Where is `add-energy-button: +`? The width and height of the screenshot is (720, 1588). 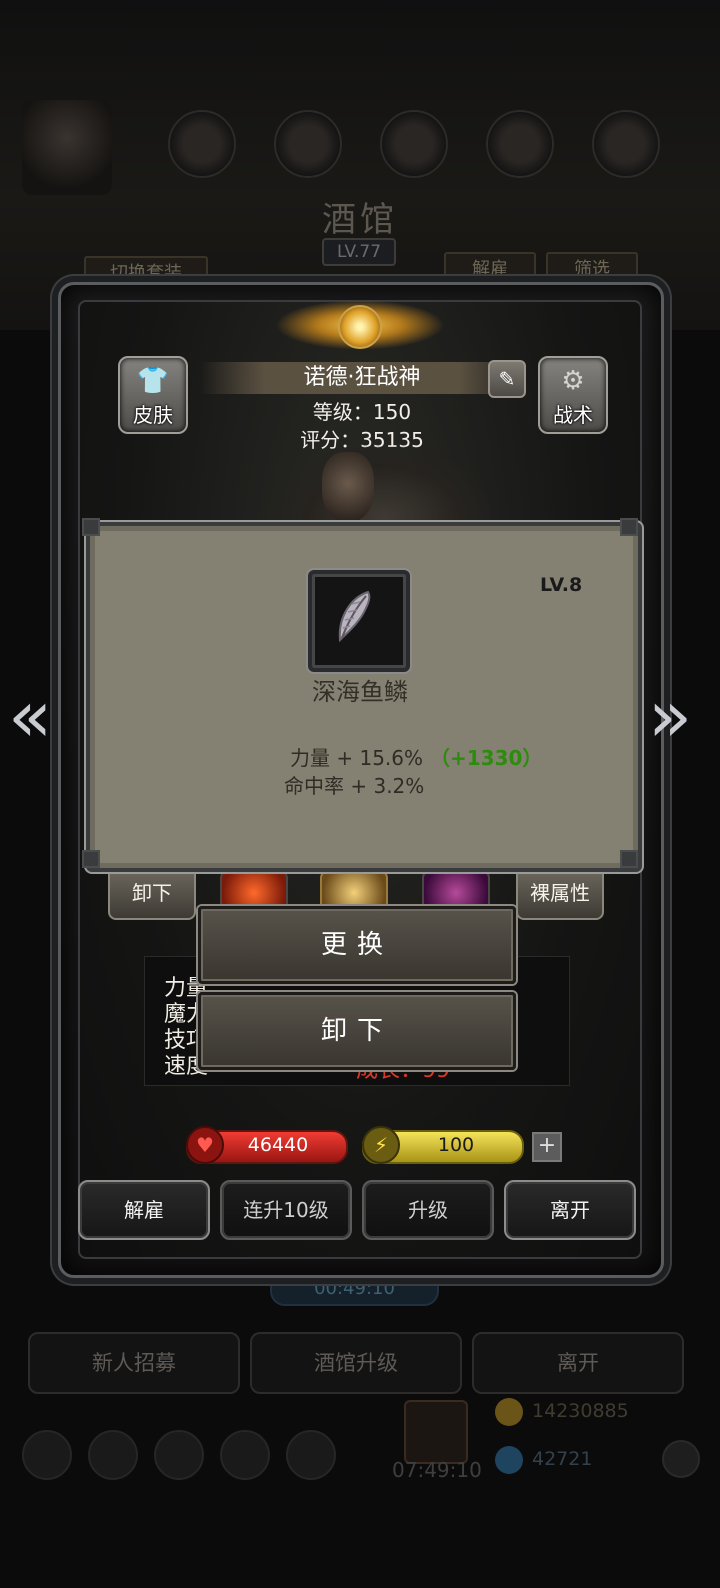
add-energy-button: + is located at coordinates (547, 1147).